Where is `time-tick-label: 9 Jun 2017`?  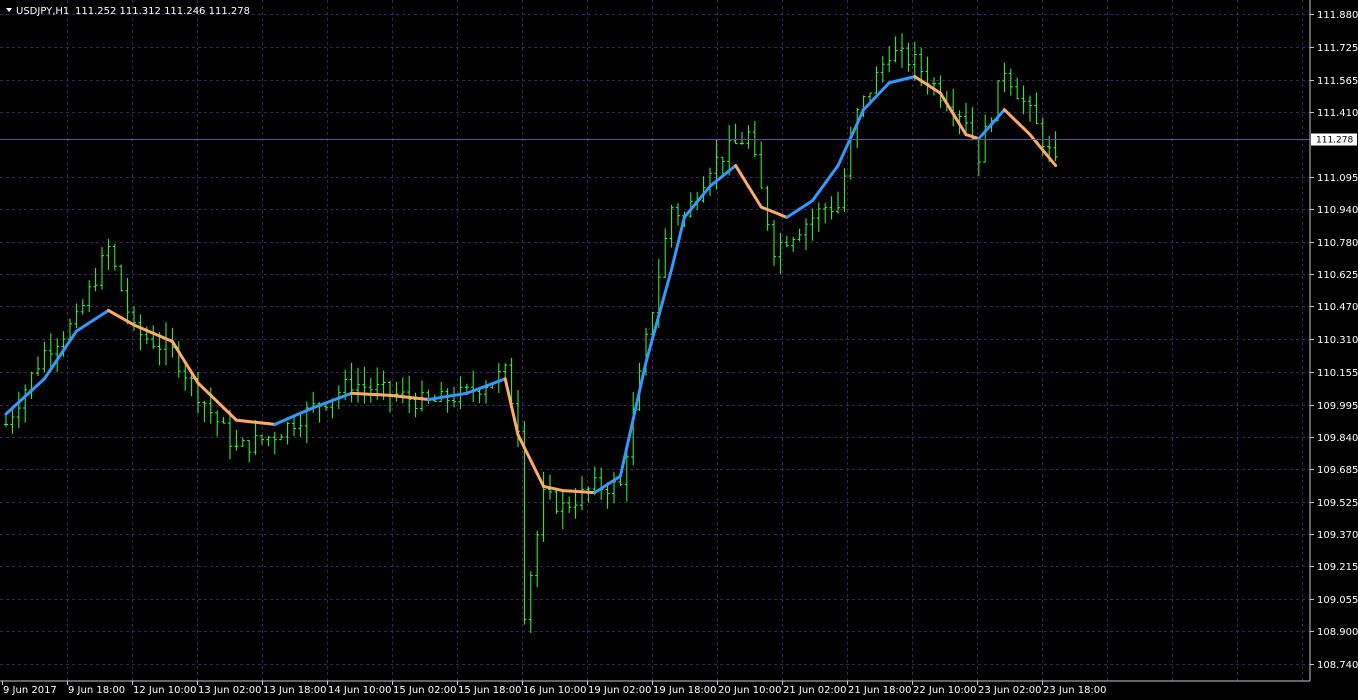
time-tick-label: 9 Jun 2017 is located at coordinates (30, 690).